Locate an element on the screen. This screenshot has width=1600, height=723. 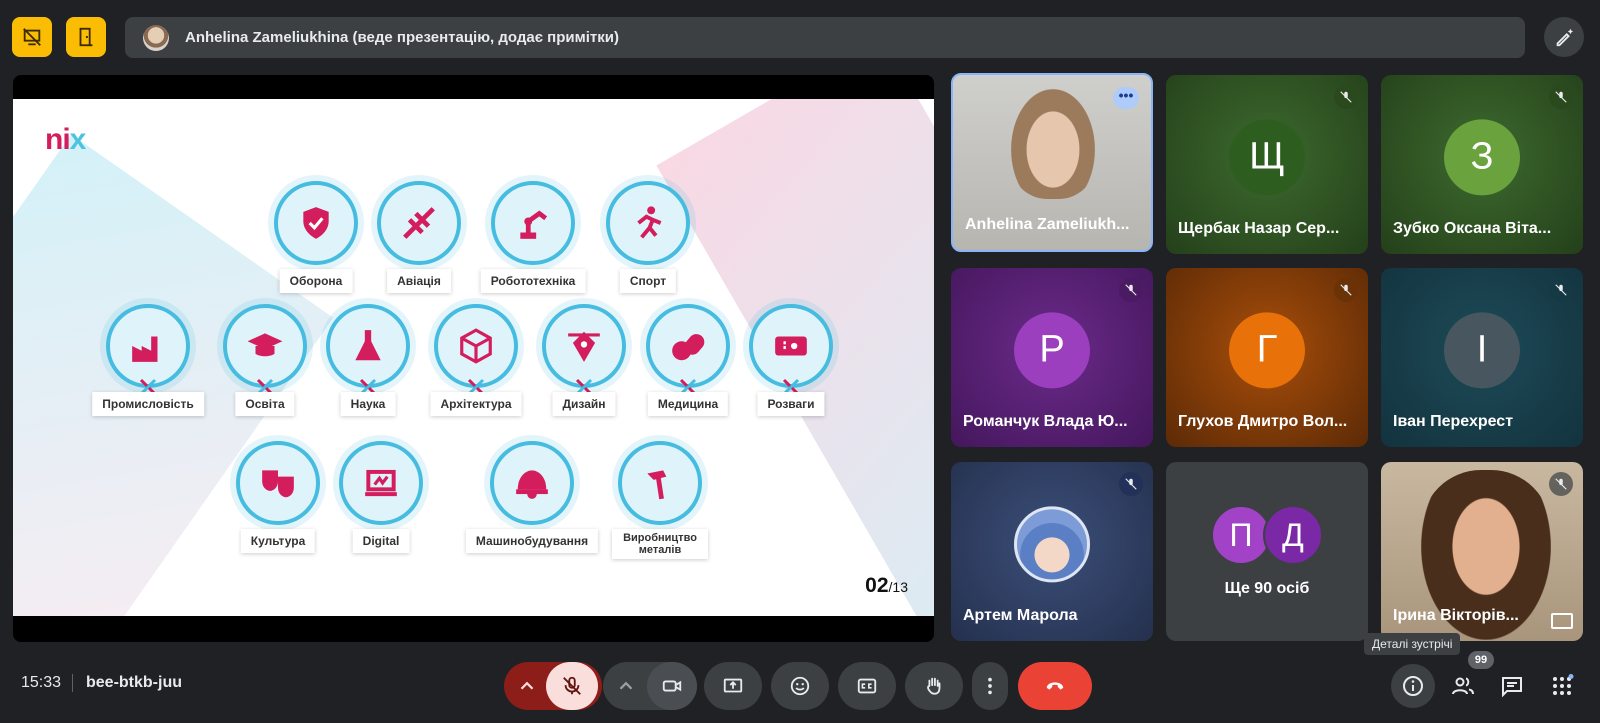
node-label: Культура is located at coordinates (278, 541).